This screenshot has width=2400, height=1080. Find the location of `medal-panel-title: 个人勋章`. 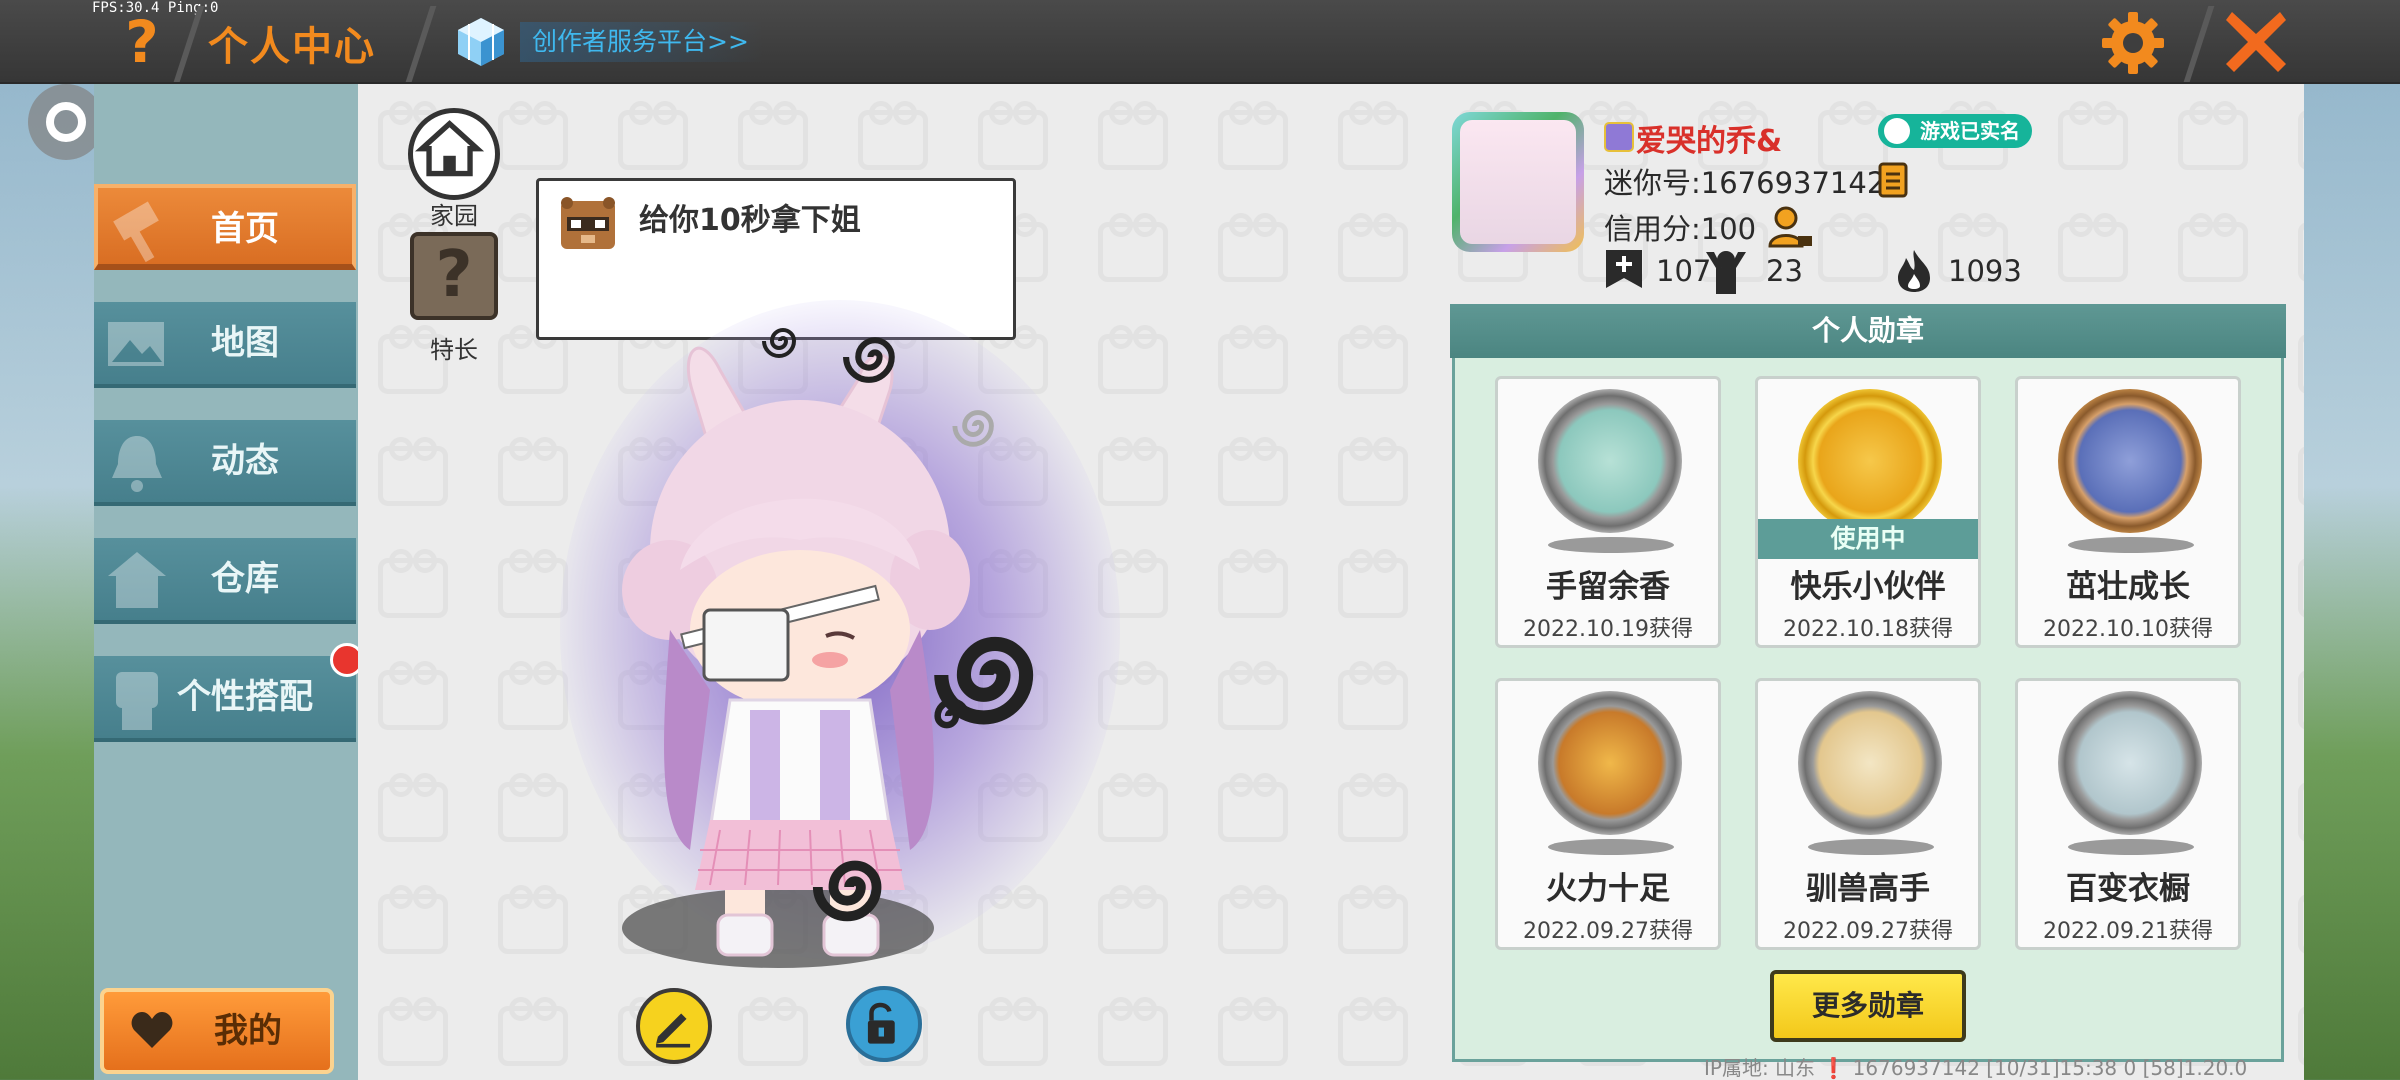

medal-panel-title: 个人勋章 is located at coordinates (1868, 331).